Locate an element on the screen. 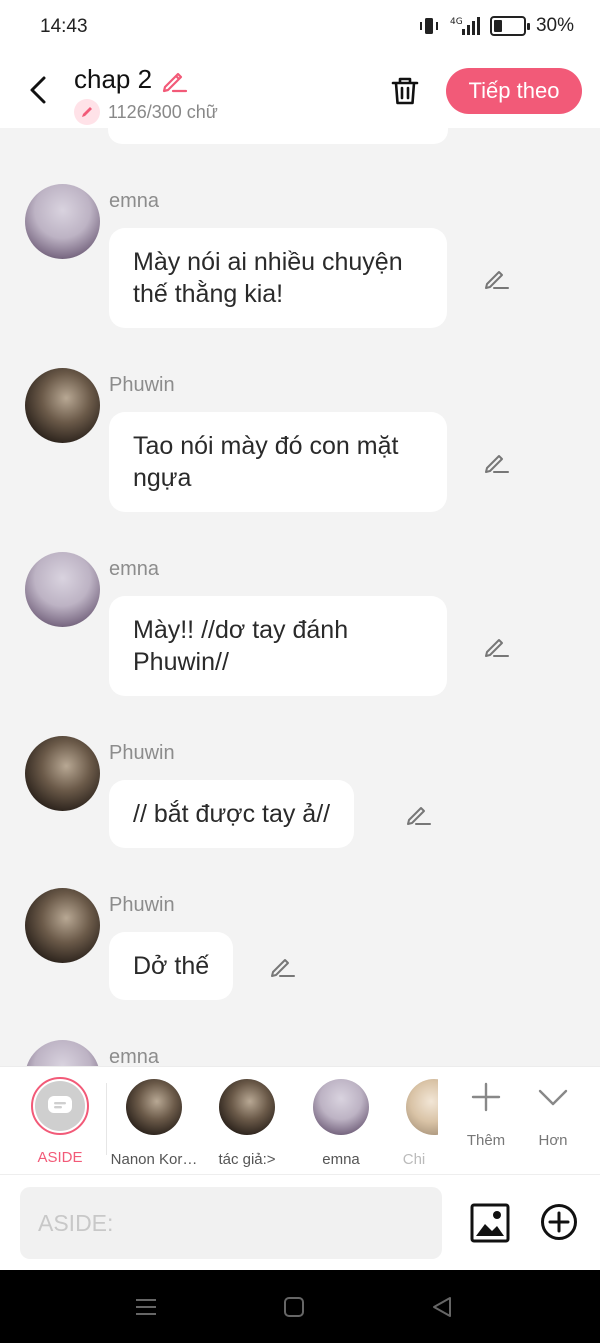  character-chi: Chi is located at coordinates (414, 1122).